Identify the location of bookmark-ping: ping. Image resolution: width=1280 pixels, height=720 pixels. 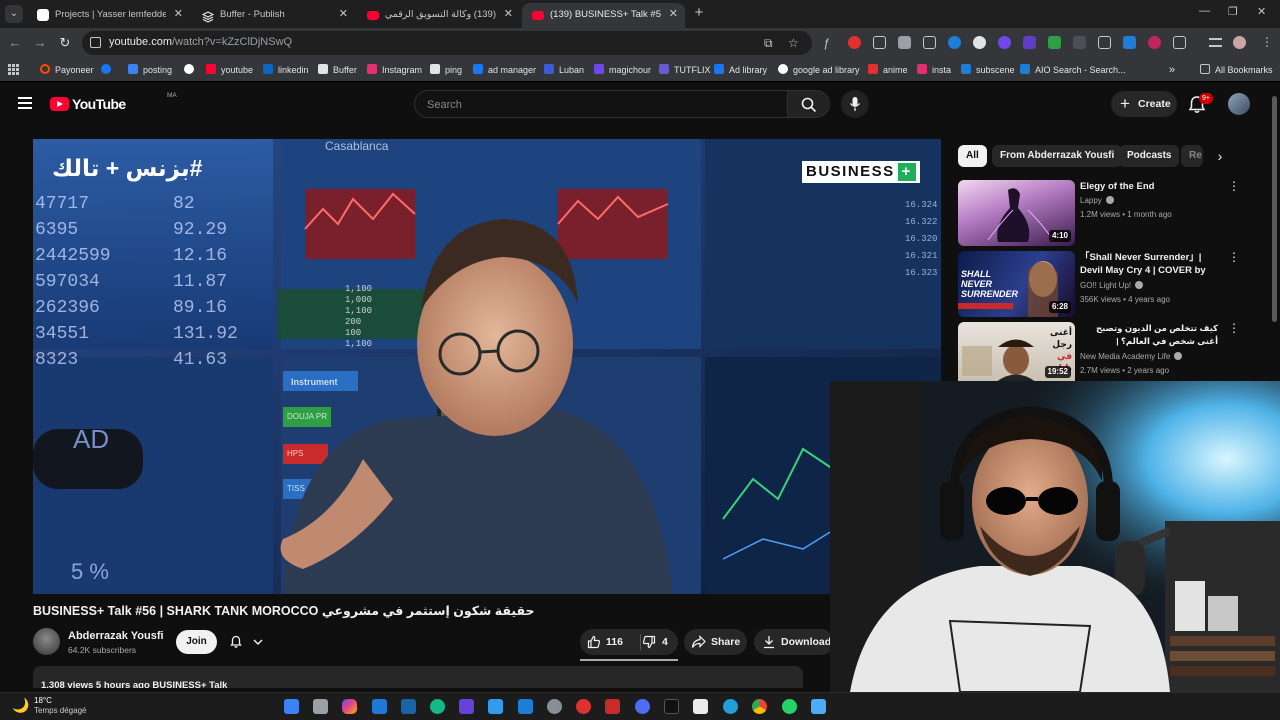
(446, 70).